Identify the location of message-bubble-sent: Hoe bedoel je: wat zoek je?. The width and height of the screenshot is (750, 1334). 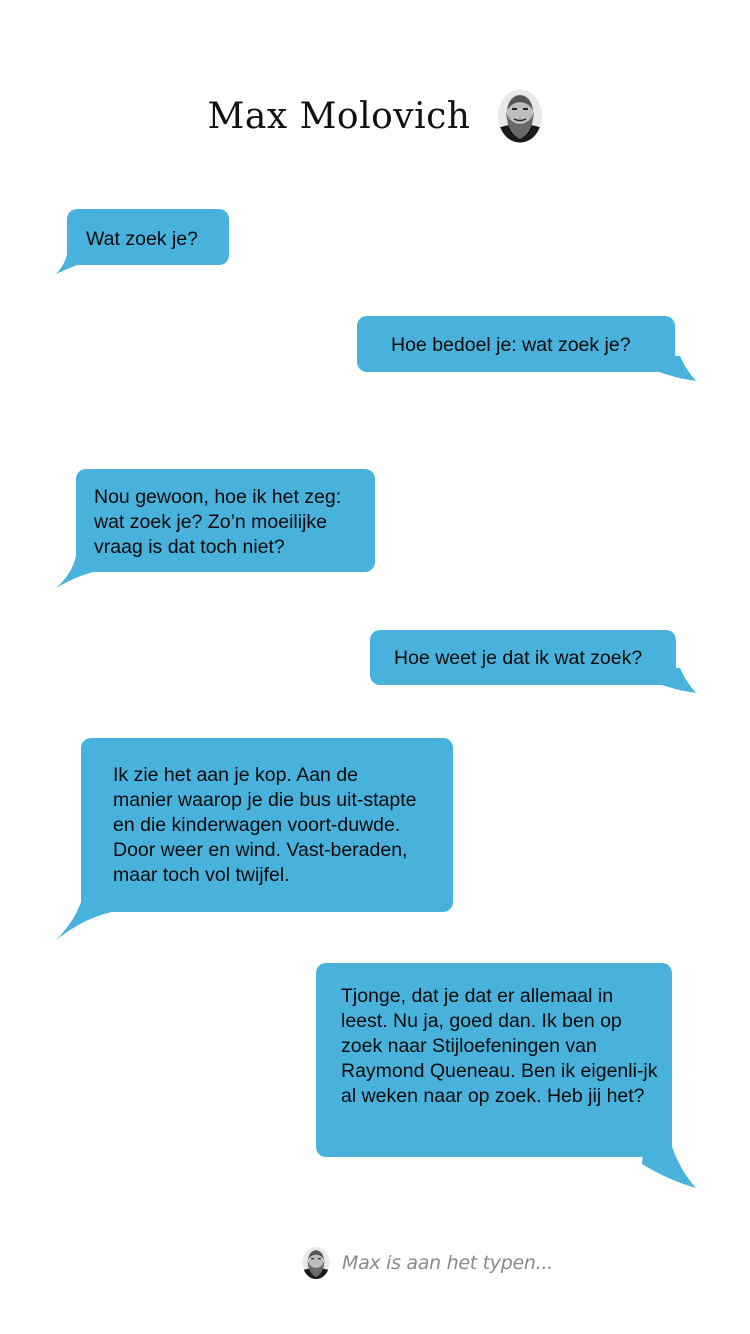
(516, 344).